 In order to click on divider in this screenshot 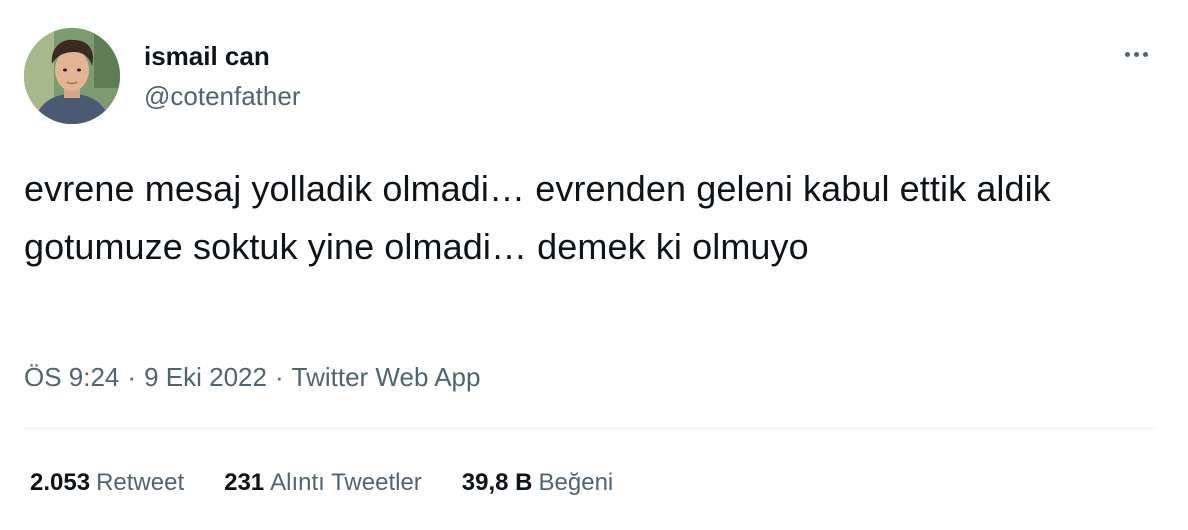, I will do `click(590, 428)`.